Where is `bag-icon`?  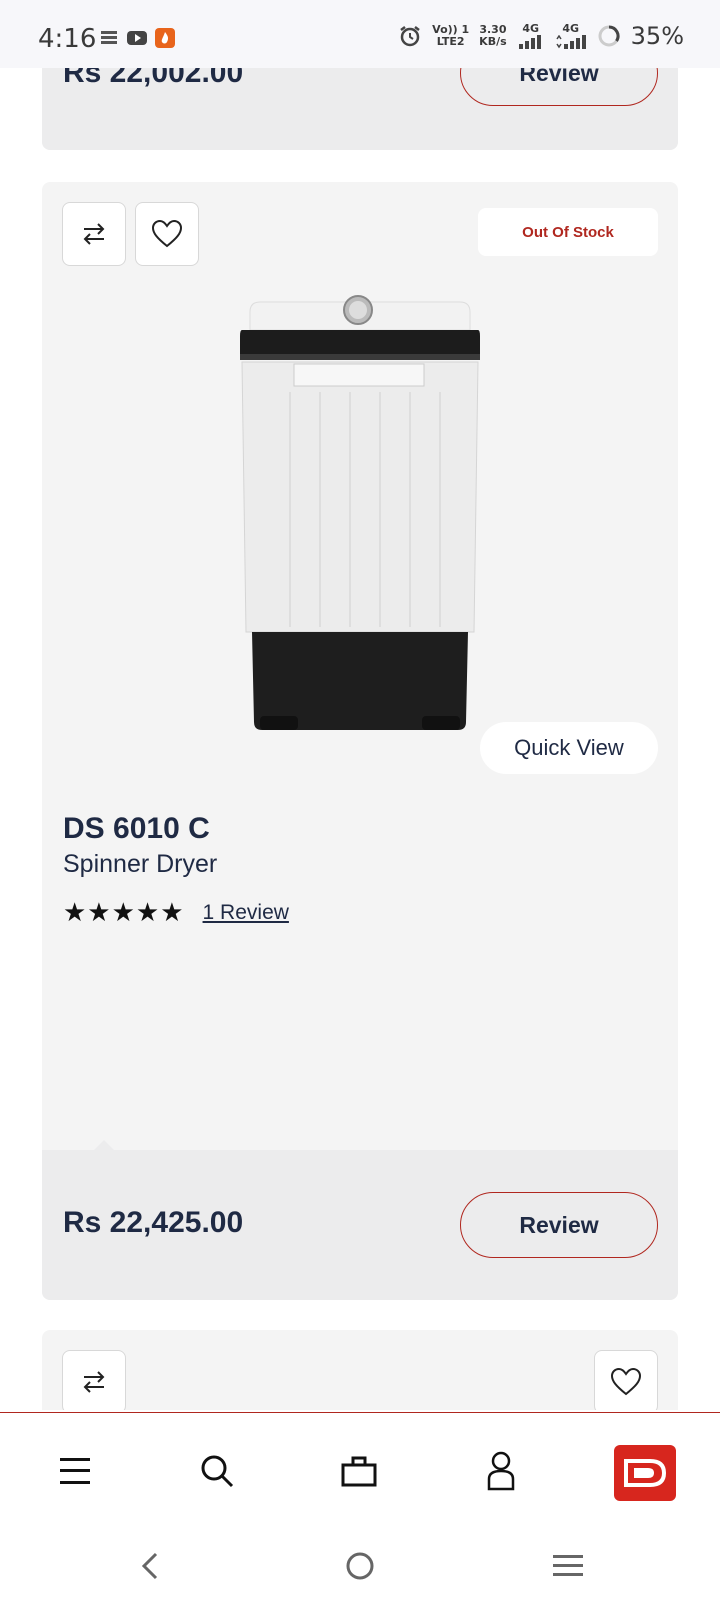
bag-icon is located at coordinates (359, 1471).